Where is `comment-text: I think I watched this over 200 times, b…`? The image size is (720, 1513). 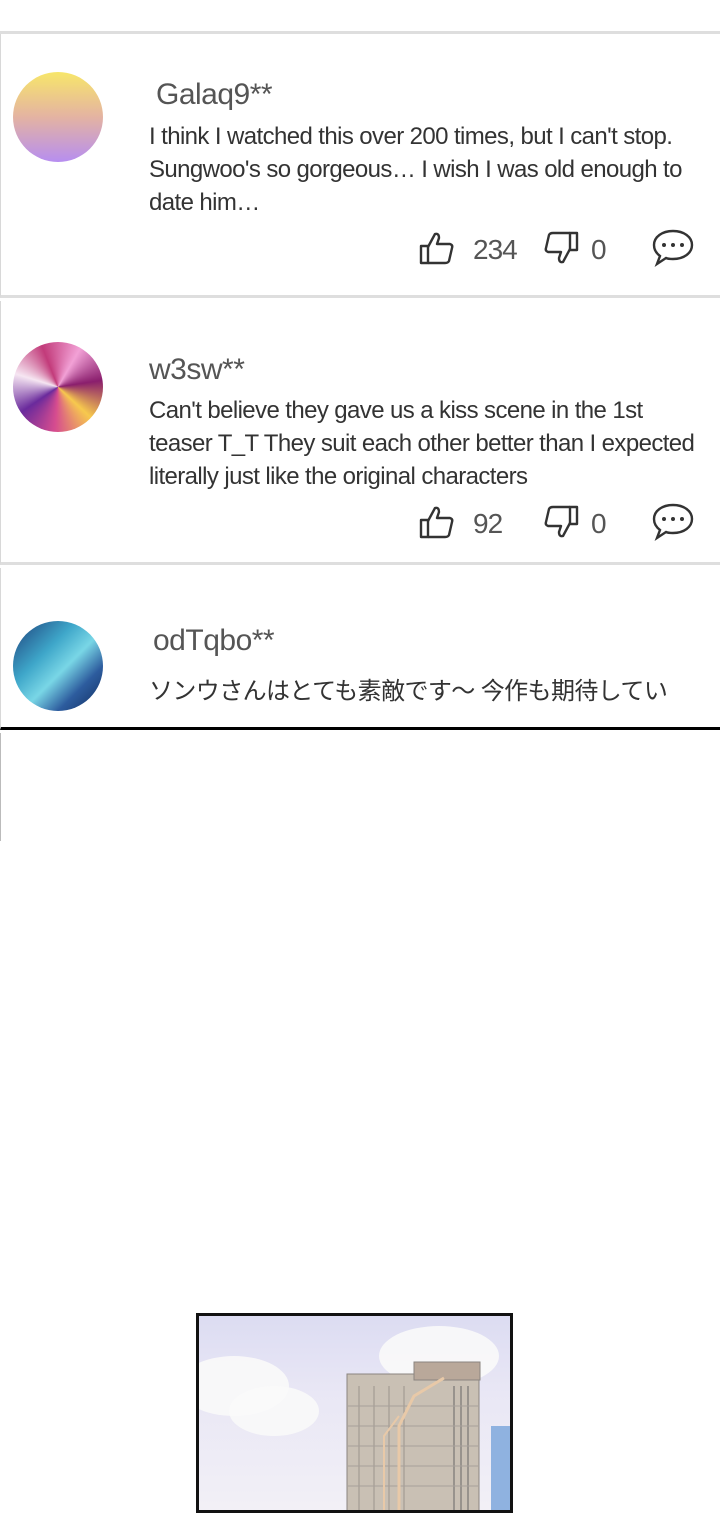
comment-text: I think I watched this over 200 times, b… is located at coordinates (415, 169).